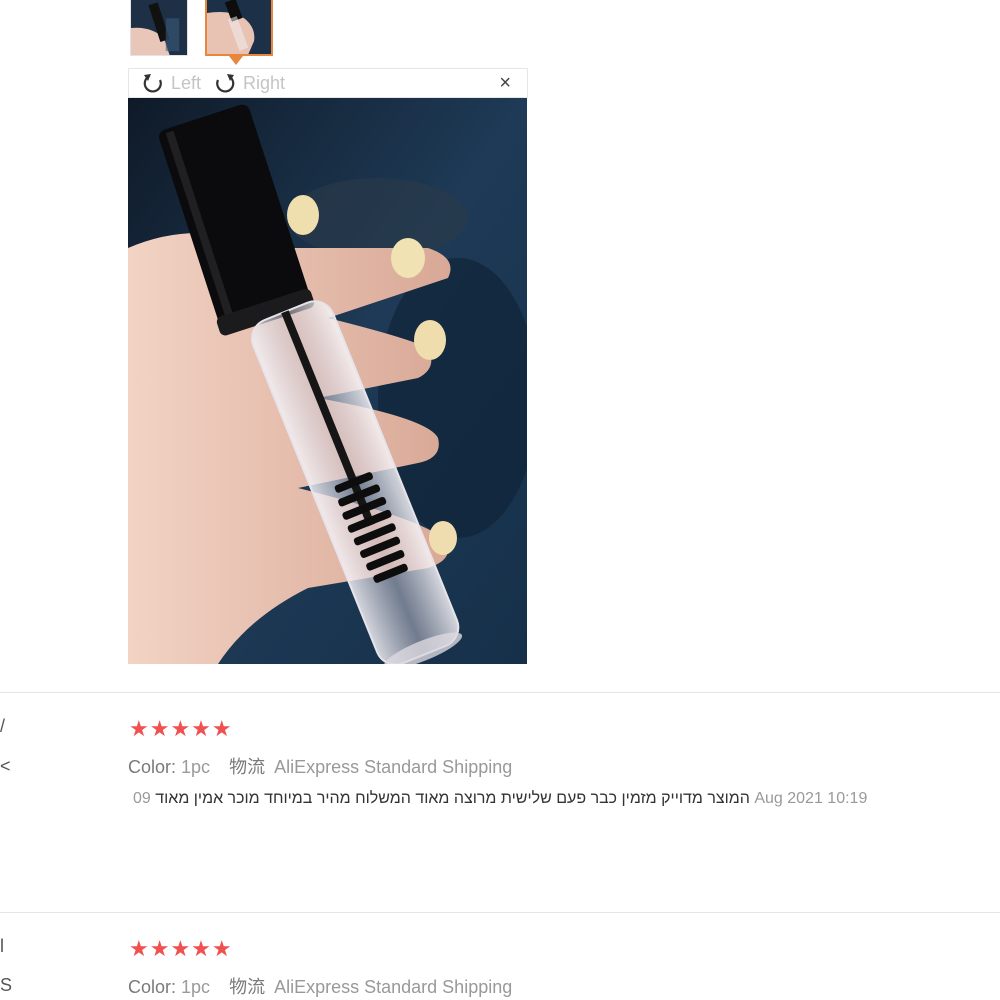 The image size is (1000, 1000). Describe the element at coordinates (236, 60) in the screenshot. I see `selected-thumbnail-caret` at that location.